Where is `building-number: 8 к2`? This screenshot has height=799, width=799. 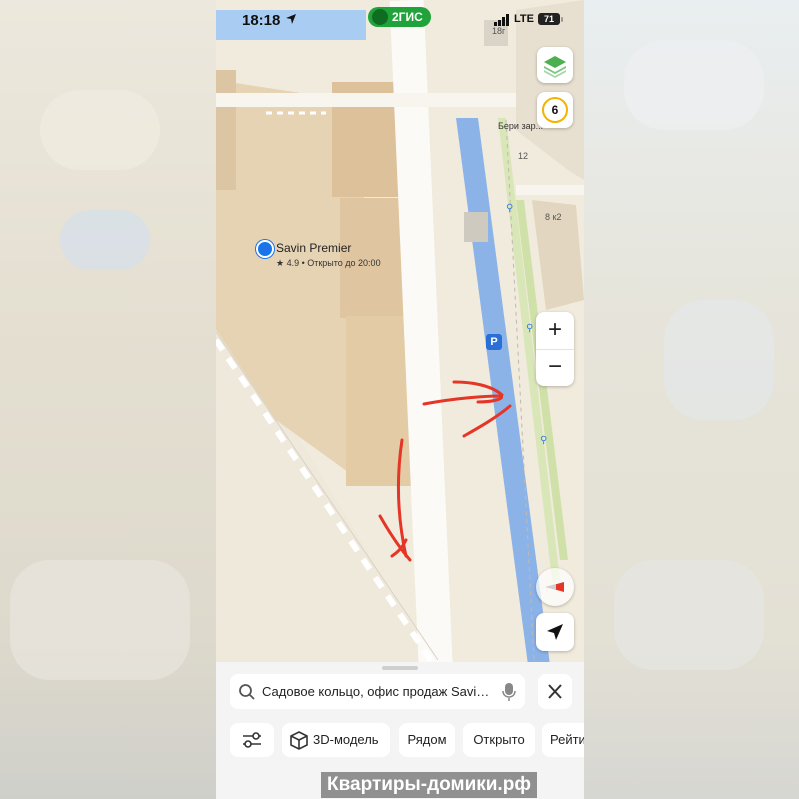 building-number: 8 к2 is located at coordinates (553, 217).